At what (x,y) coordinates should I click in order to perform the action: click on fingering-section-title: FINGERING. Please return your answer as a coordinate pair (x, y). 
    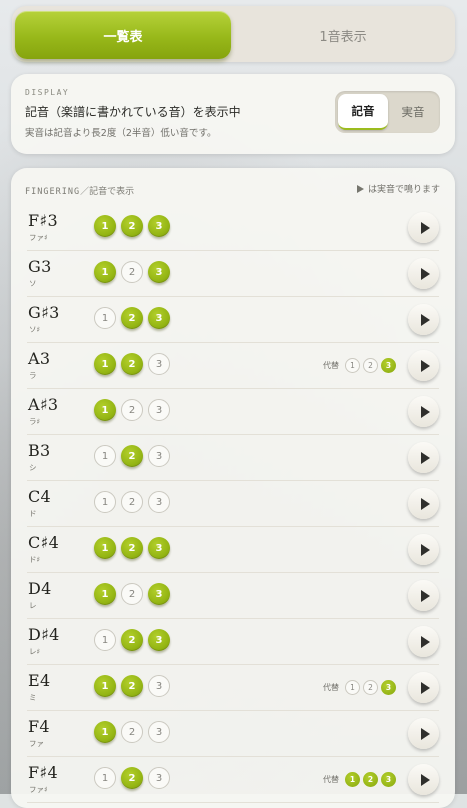
    Looking at the image, I should click on (53, 192).